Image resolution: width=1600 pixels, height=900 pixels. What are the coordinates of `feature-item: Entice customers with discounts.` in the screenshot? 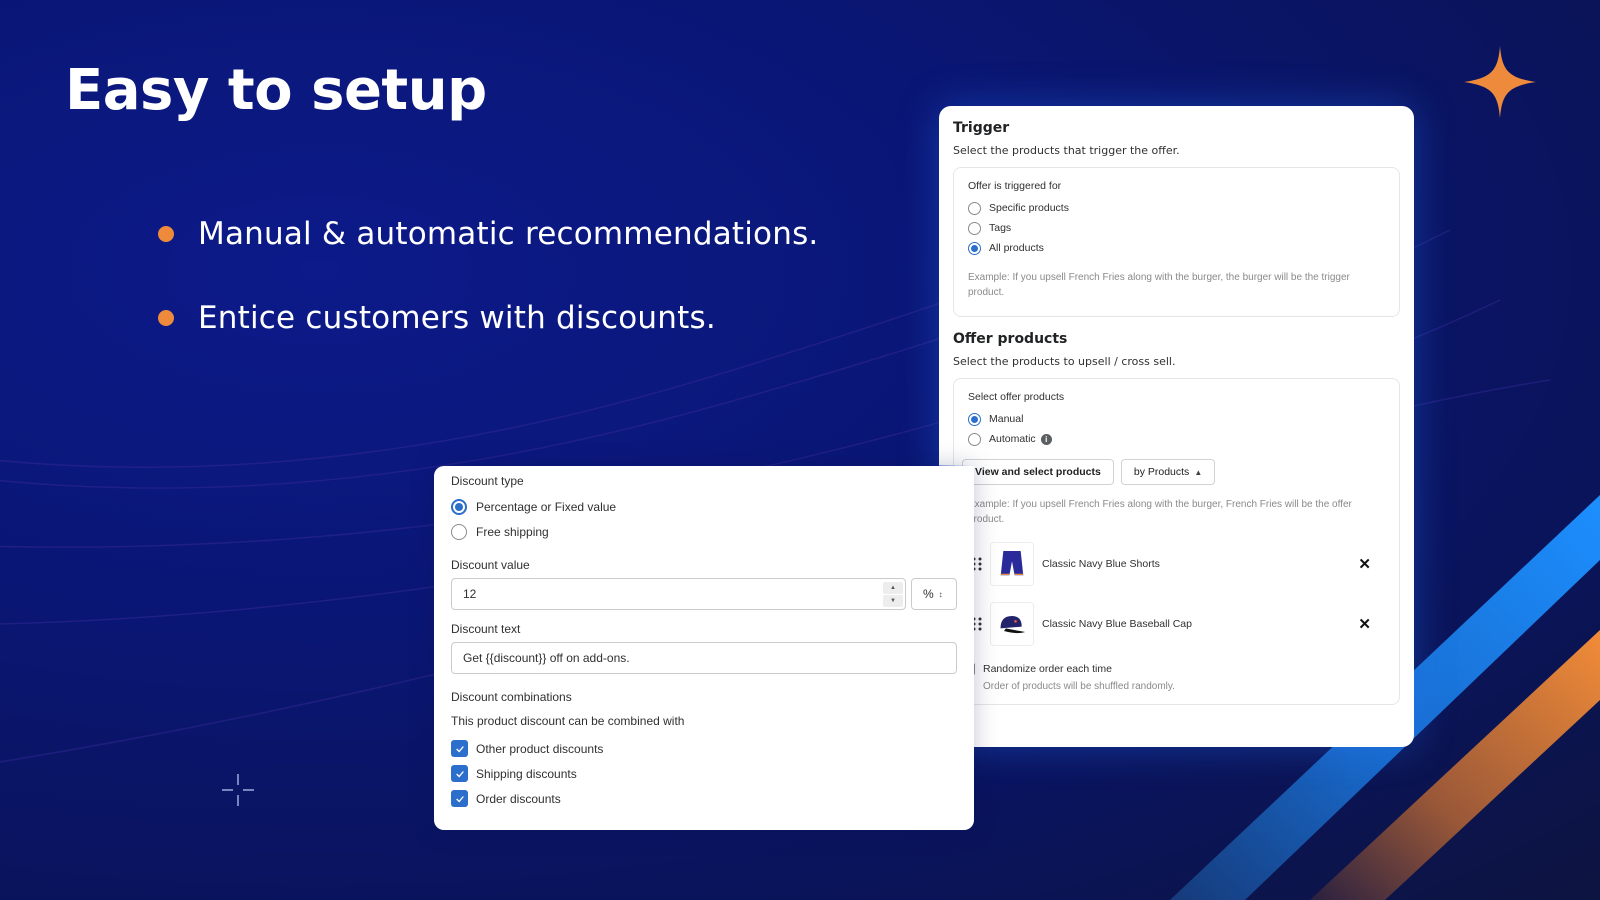 It's located at (488, 318).